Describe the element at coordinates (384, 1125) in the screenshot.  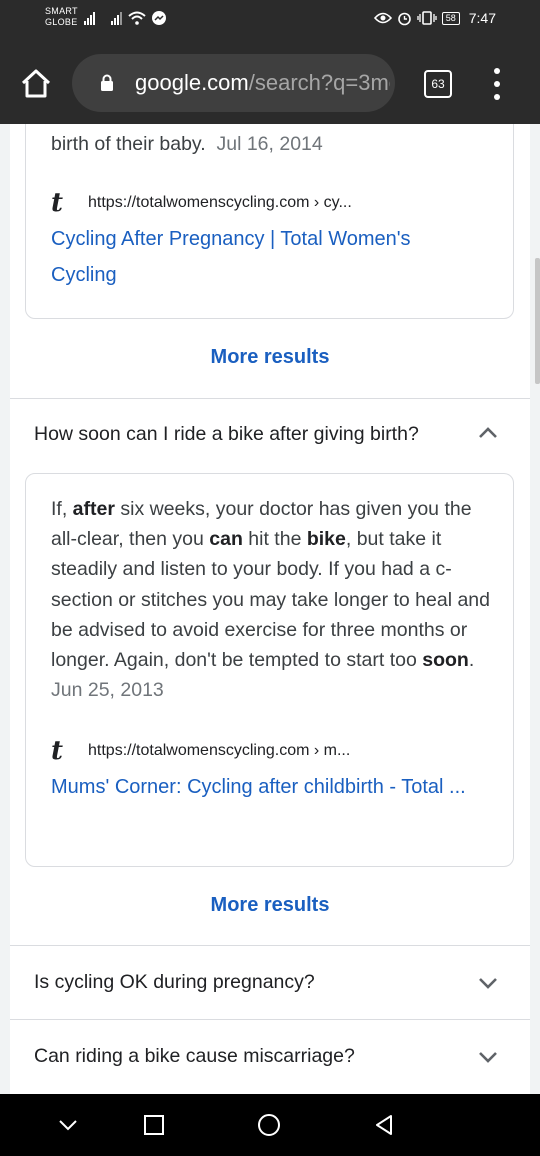
I see `back-icon` at that location.